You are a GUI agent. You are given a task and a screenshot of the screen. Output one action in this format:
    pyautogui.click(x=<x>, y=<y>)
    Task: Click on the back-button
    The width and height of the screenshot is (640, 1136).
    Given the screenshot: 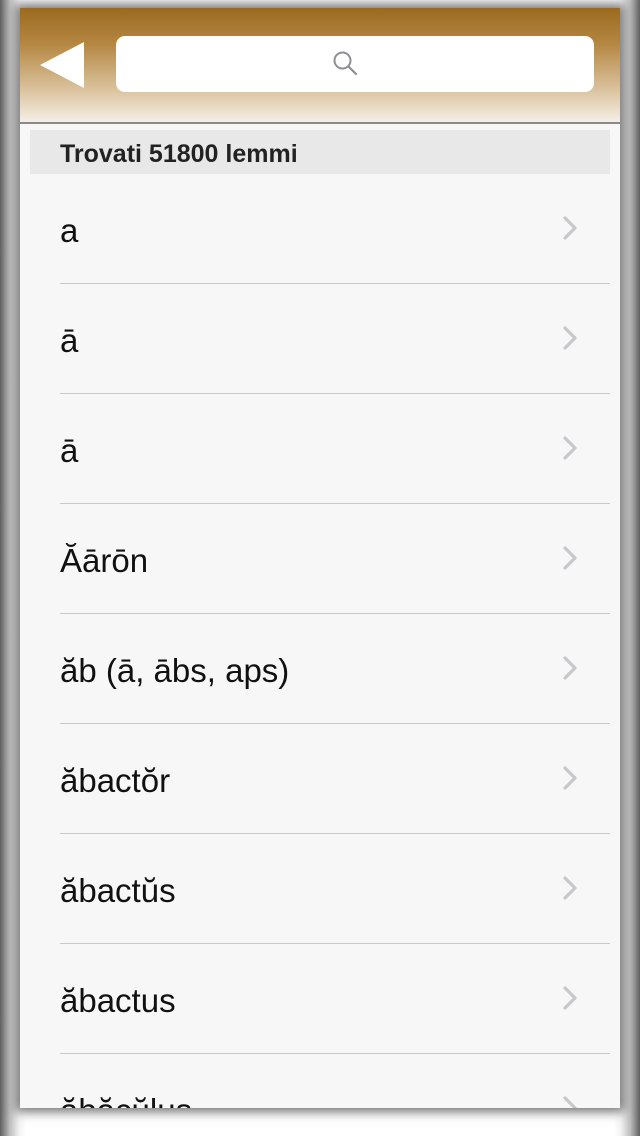 What is the action you would take?
    pyautogui.click(x=64, y=66)
    